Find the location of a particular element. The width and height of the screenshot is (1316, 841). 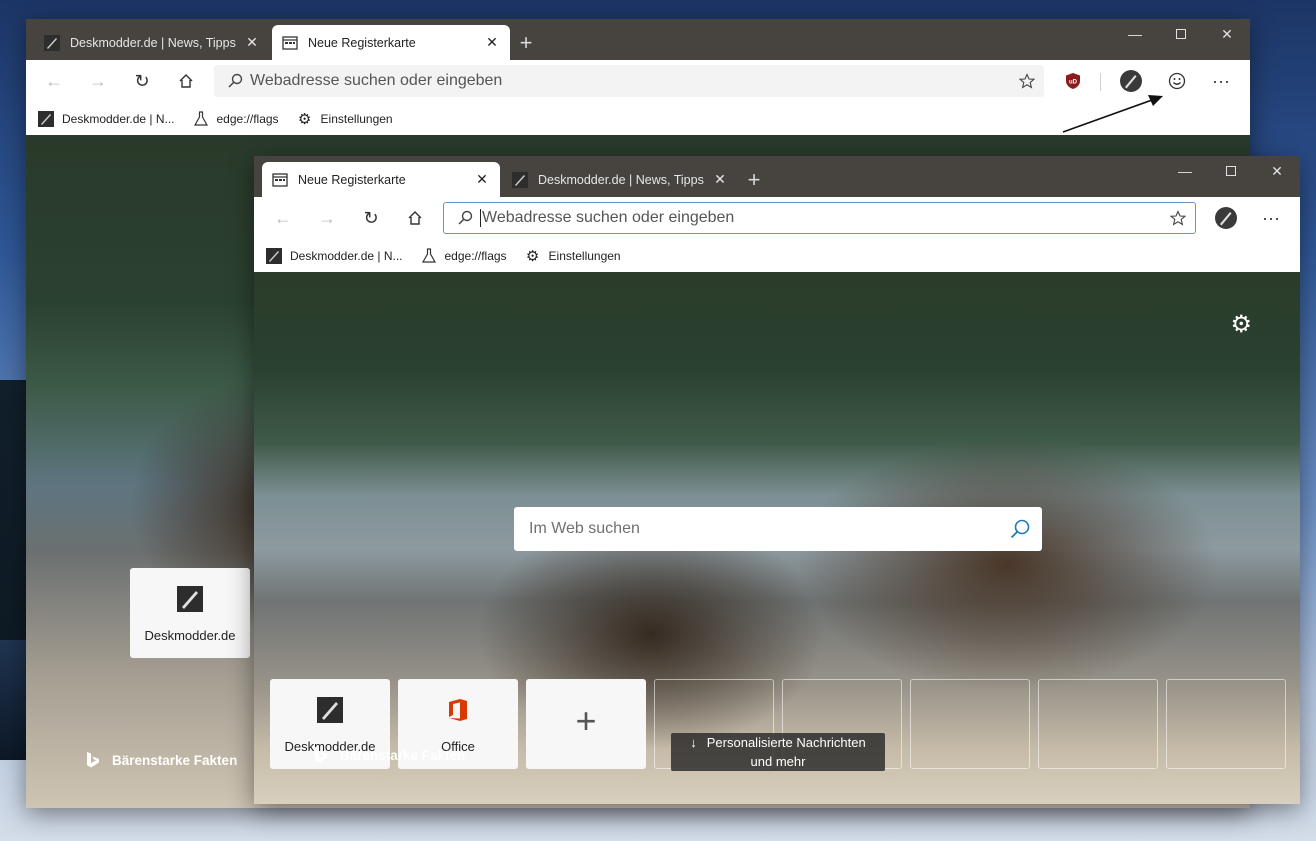

personalized-news-button: ↓ Personalisierte Nachrichten und mehr is located at coordinates (778, 752).